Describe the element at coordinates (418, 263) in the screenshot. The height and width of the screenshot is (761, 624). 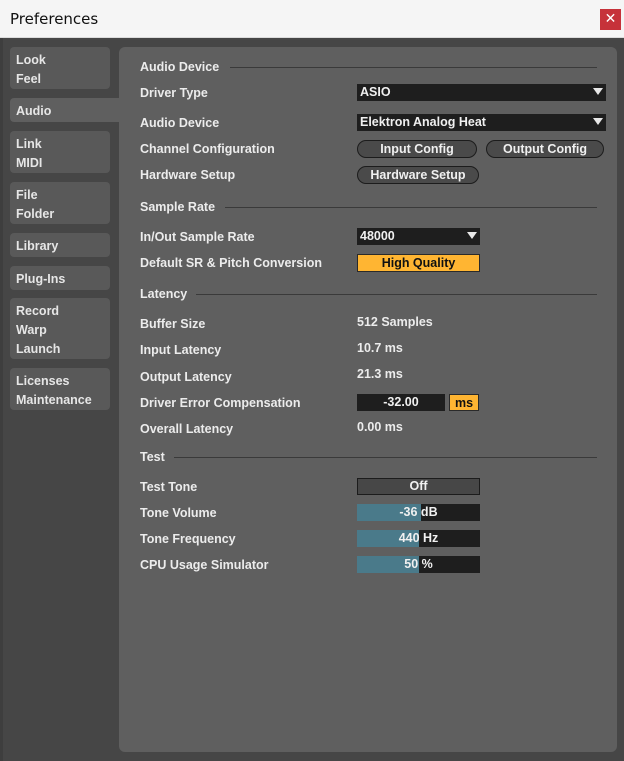
I see `sr-conversion-toggle: High Quality` at that location.